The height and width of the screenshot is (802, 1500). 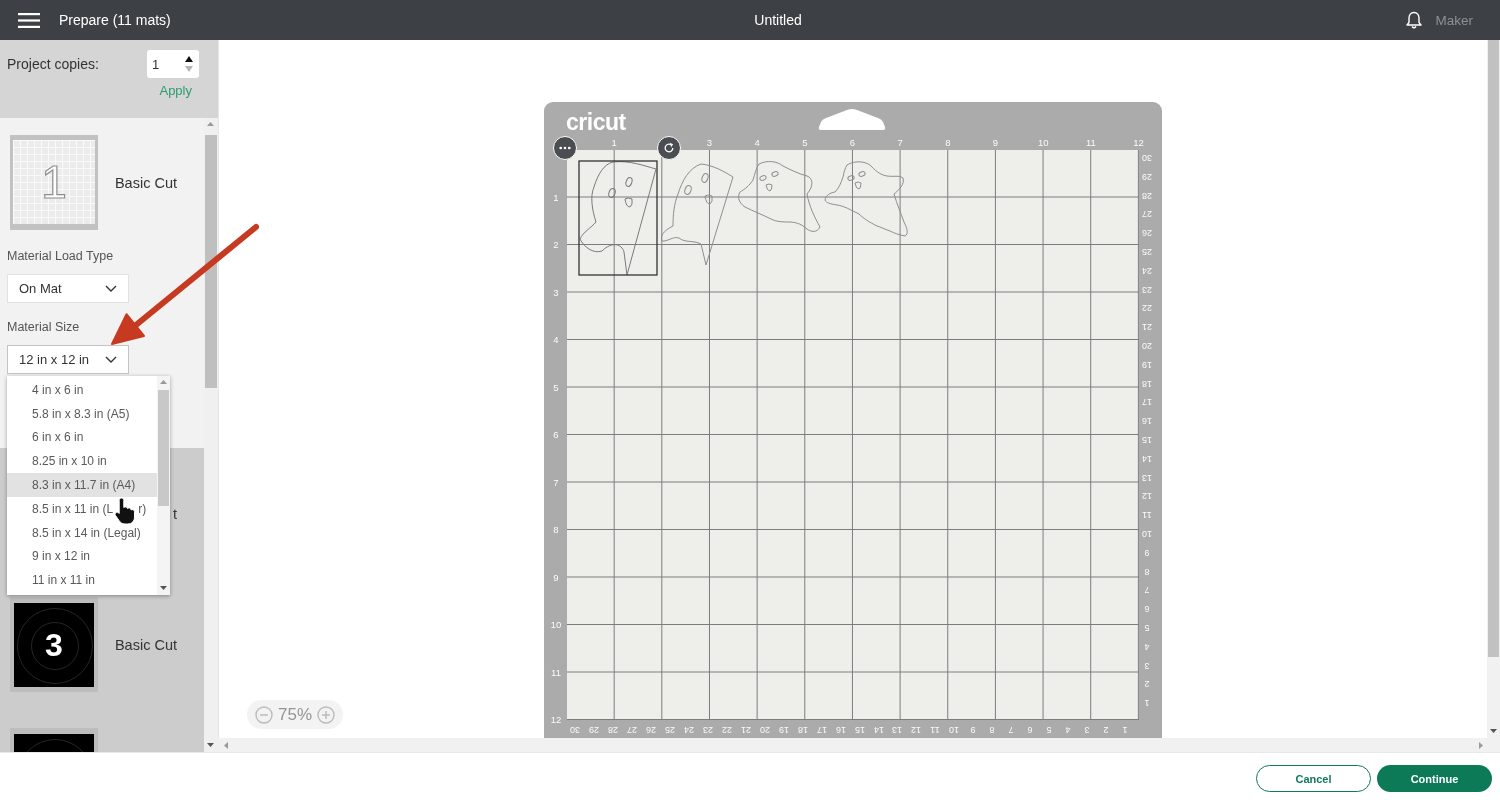 I want to click on right-arrow-icon, so click(x=1481, y=745).